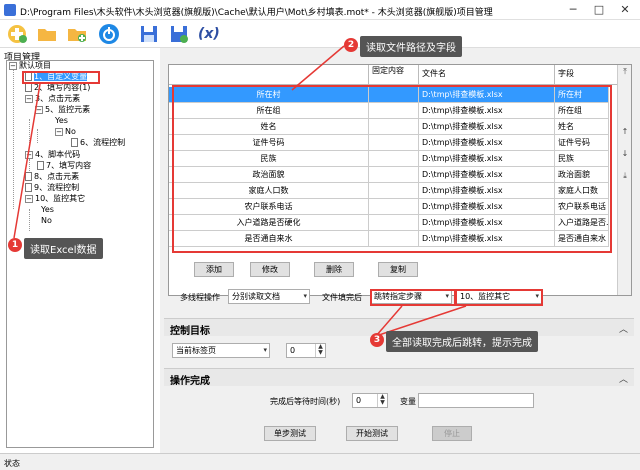 This screenshot has width=640, height=470. What do you see at coordinates (452, 433) in the screenshot?
I see `stop-button: 停止` at bounding box center [452, 433].